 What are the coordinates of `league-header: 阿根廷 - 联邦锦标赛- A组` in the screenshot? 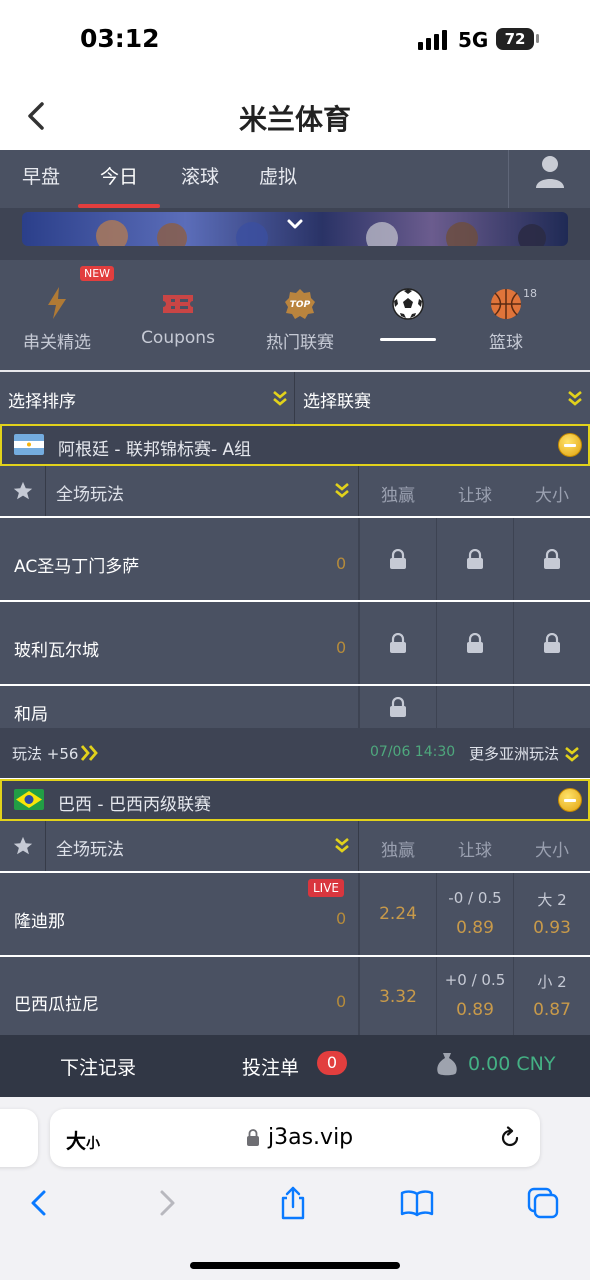 It's located at (295, 445).